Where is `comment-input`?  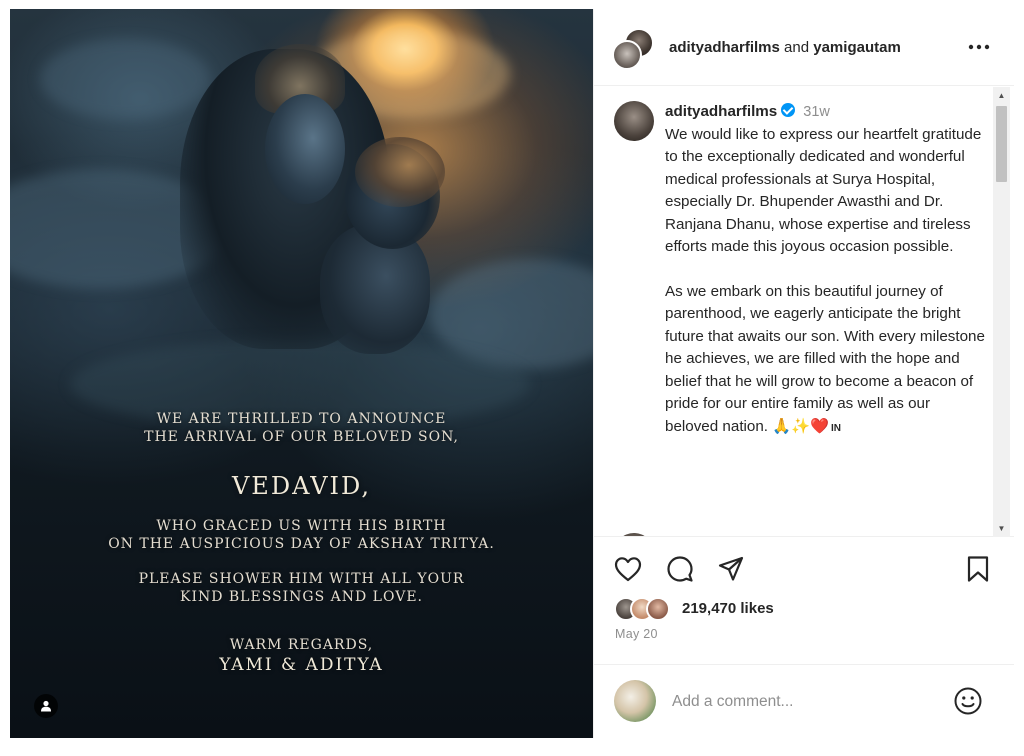 comment-input is located at coordinates (802, 702).